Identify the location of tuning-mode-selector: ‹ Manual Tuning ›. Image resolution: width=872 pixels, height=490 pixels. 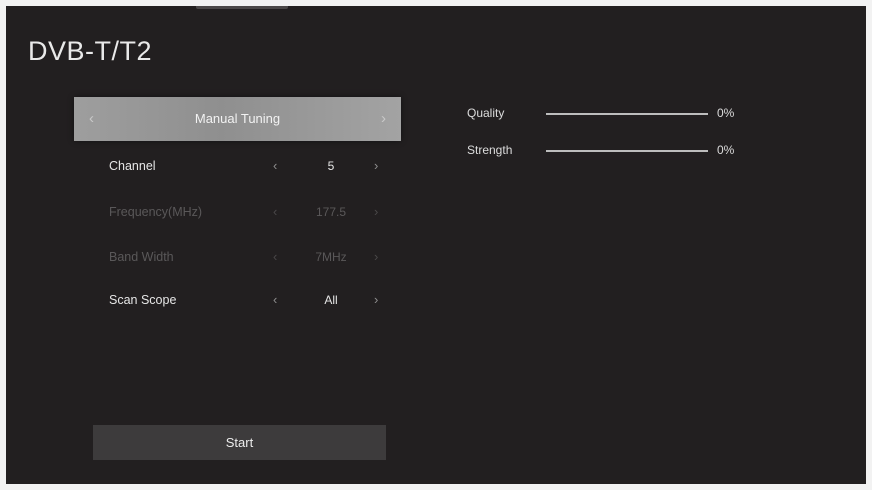
(237, 119).